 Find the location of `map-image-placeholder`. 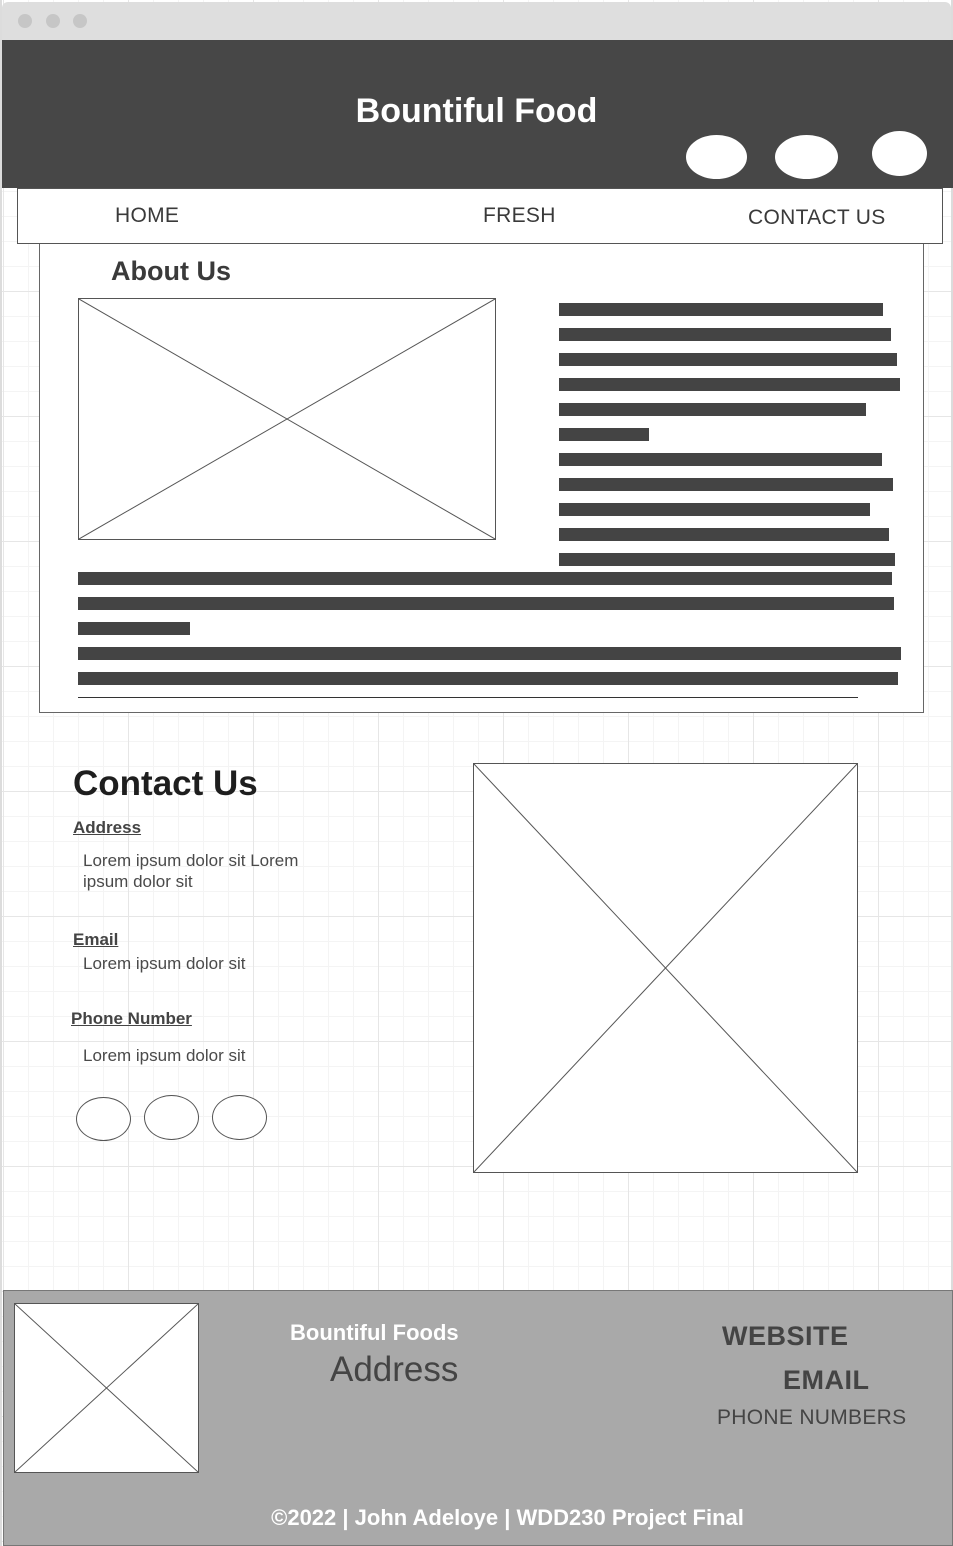

map-image-placeholder is located at coordinates (665, 968).